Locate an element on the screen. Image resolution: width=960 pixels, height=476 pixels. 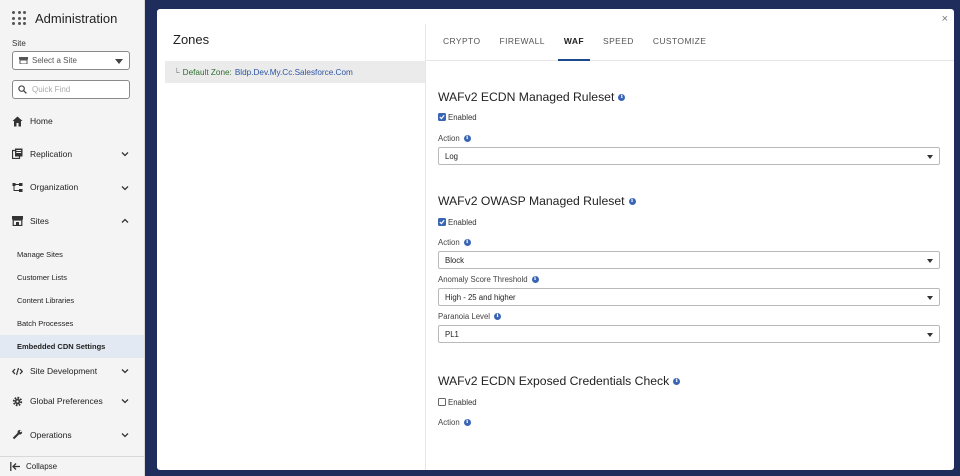
nav-subitem-content-libraries: Content Libraries is located at coordinates (72, 300).